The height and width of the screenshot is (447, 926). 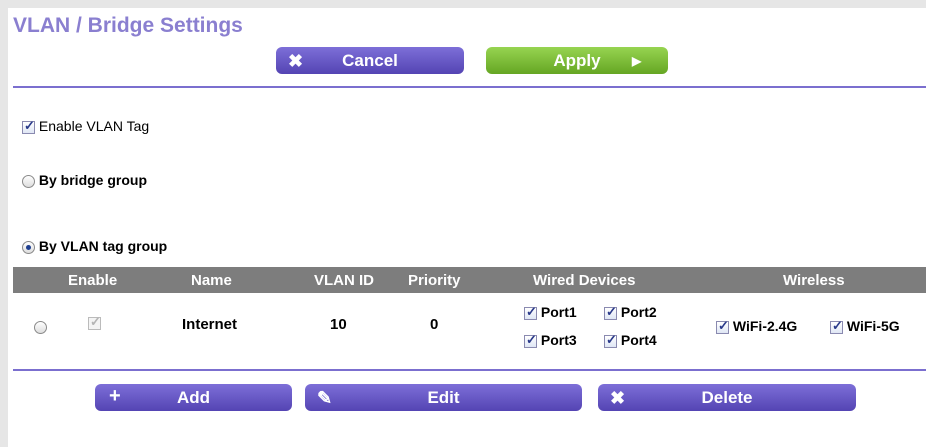 What do you see at coordinates (637, 61) in the screenshot?
I see `play-arrow-icon: ▶` at bounding box center [637, 61].